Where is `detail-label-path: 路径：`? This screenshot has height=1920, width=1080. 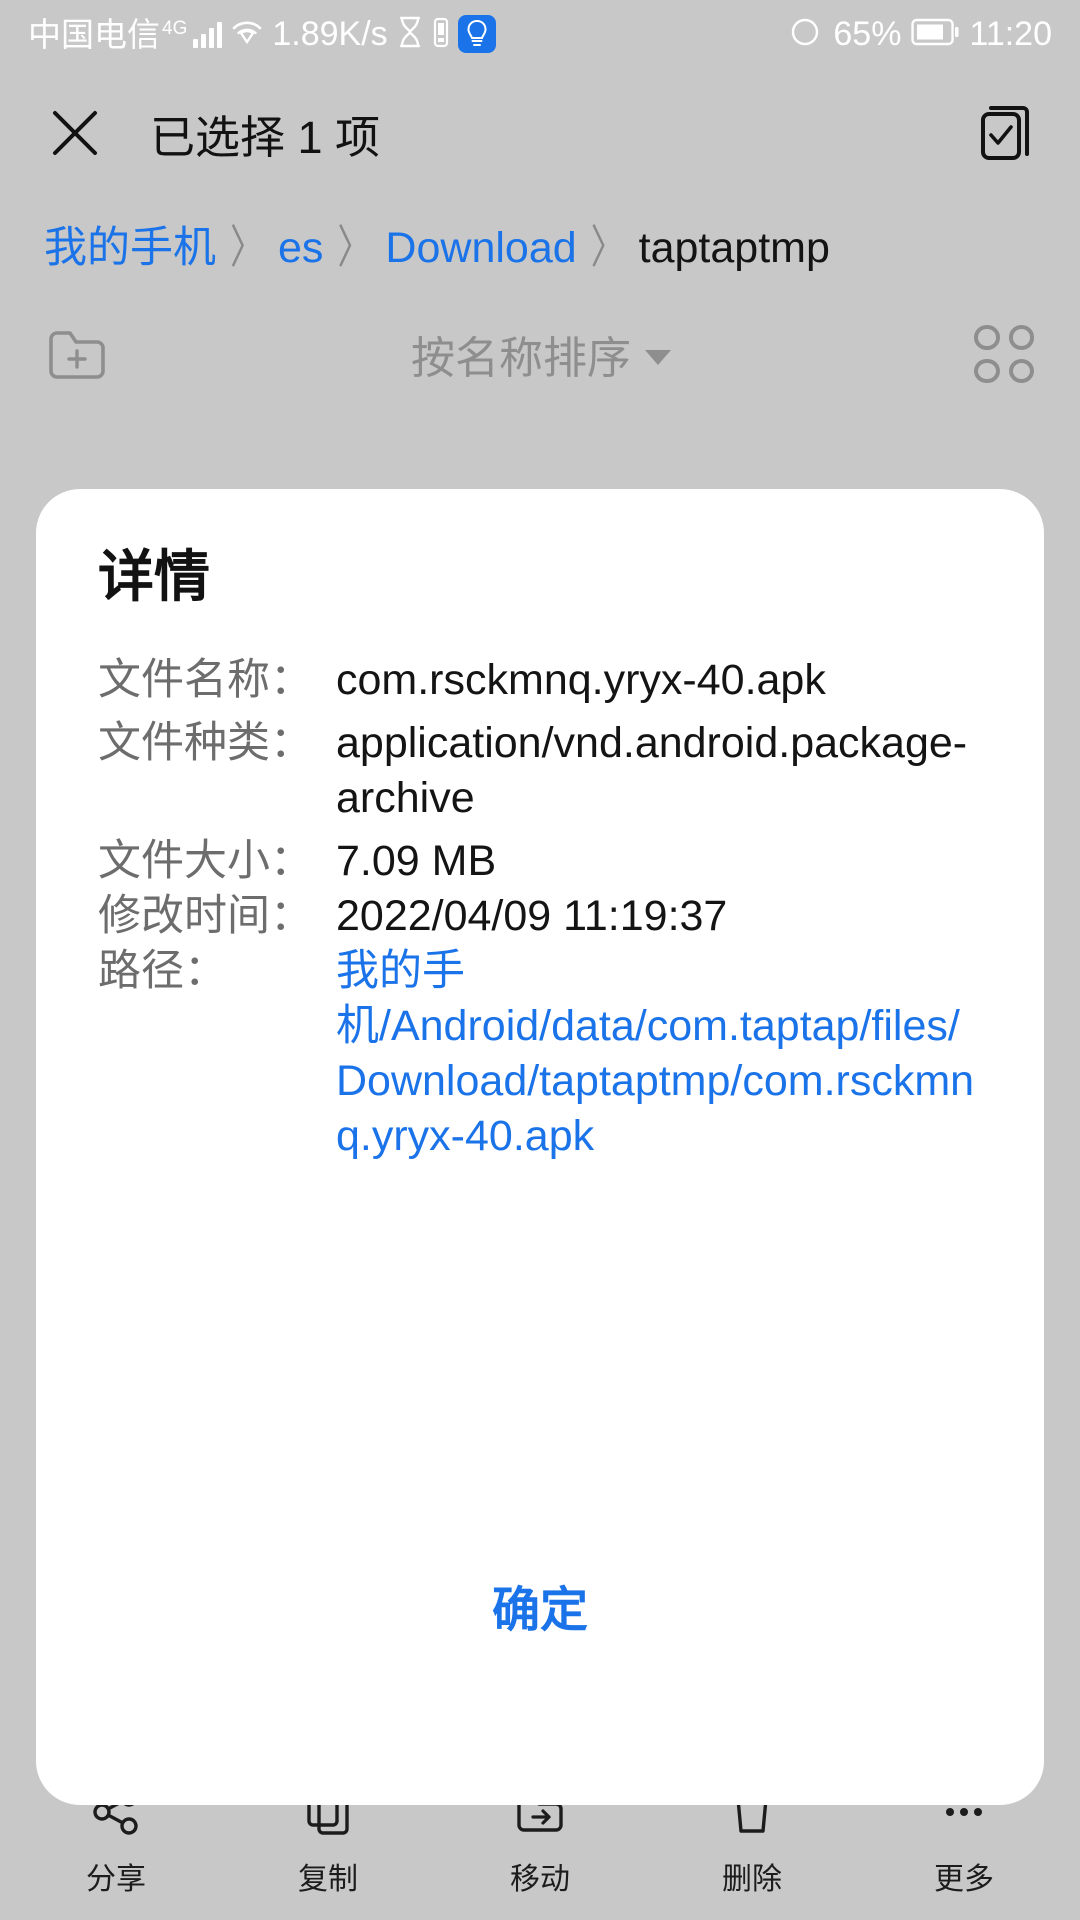 detail-label-path: 路径： is located at coordinates (162, 971).